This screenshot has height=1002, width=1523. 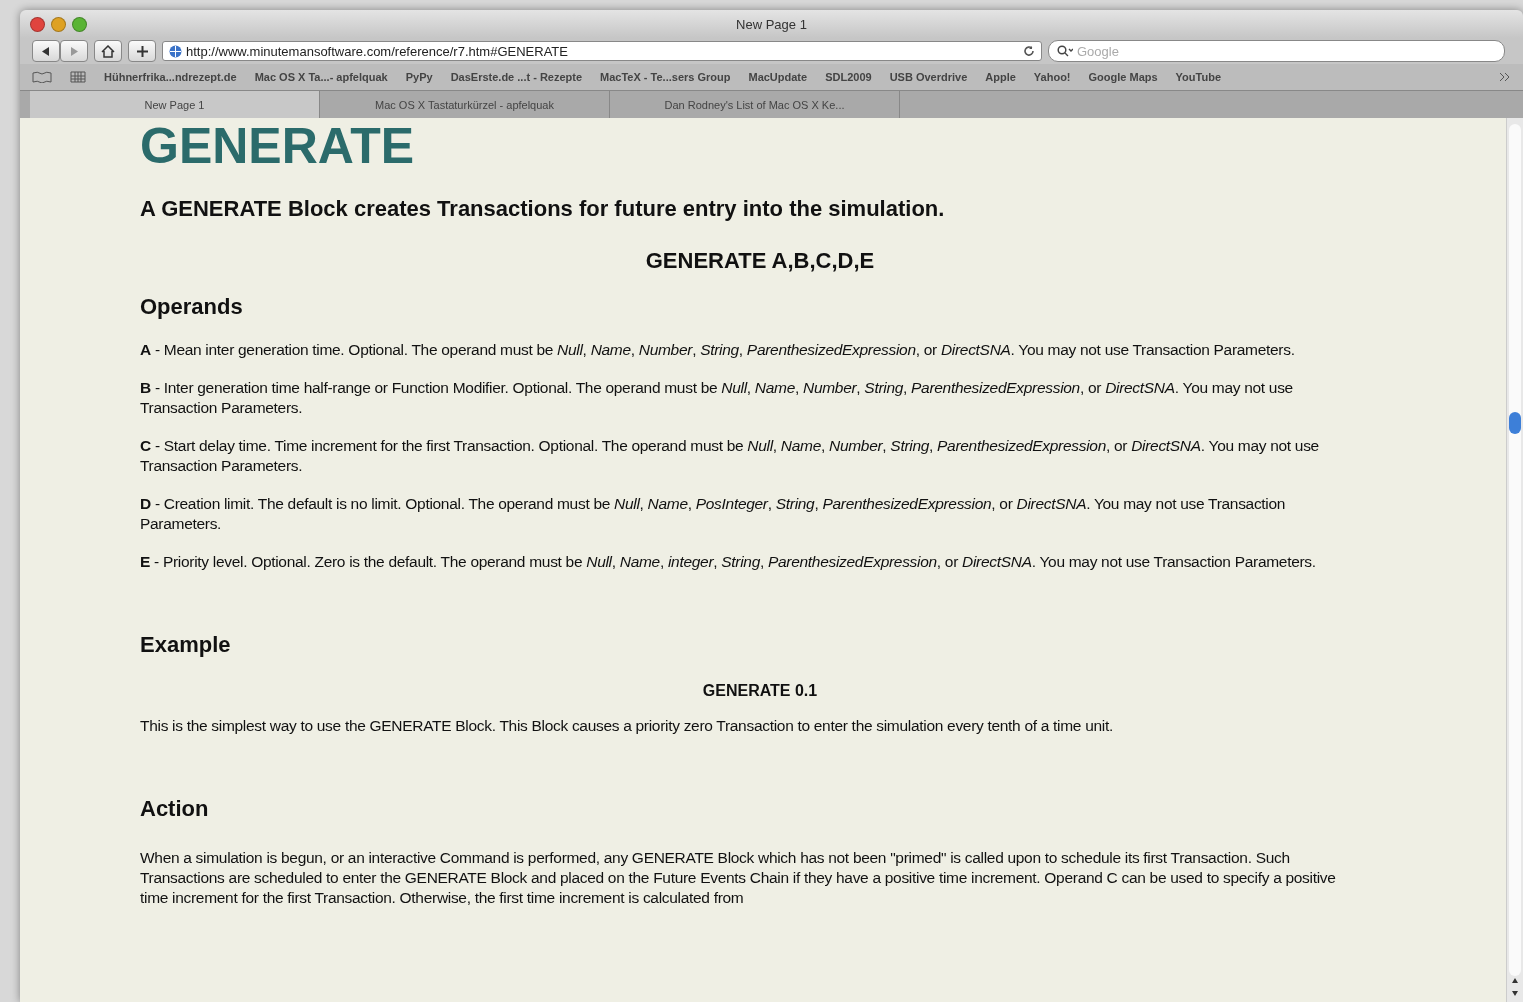 What do you see at coordinates (717, 398) in the screenshot?
I see `paragraph: B - Inter generation time half-range or Function Modifier. Optional. The operand must be Null, Name, Number, String, ParenthesizedExpression, or DirectSNA. You may not use Transaction Parameters.` at bounding box center [717, 398].